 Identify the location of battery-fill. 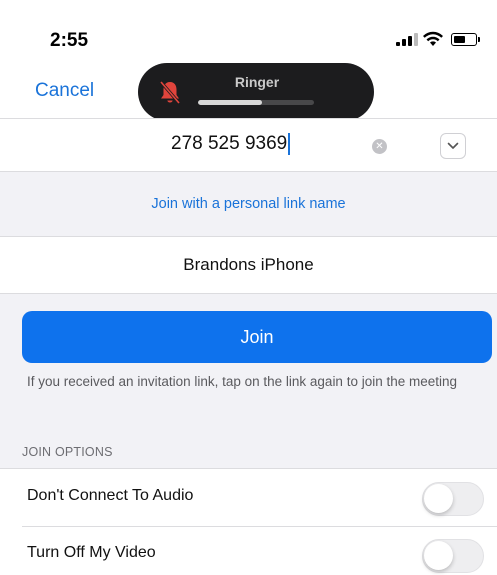
(459, 39).